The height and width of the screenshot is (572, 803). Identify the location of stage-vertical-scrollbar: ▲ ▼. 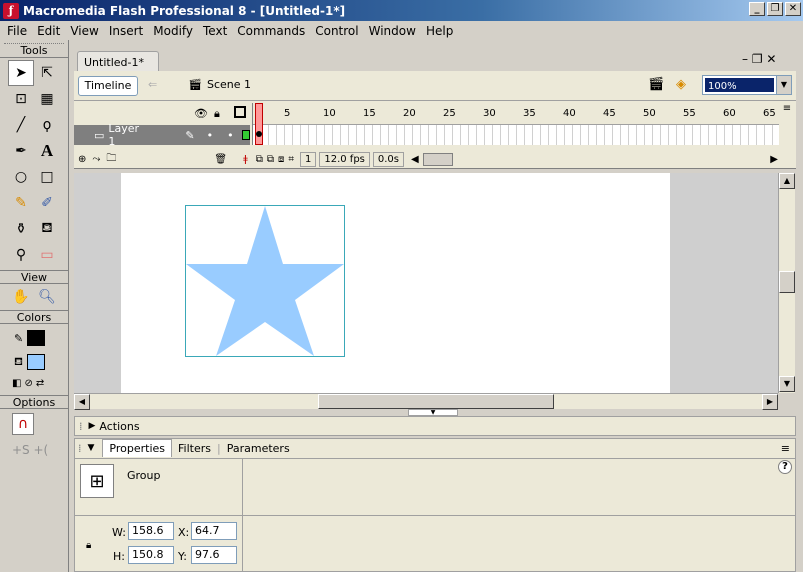
(786, 283).